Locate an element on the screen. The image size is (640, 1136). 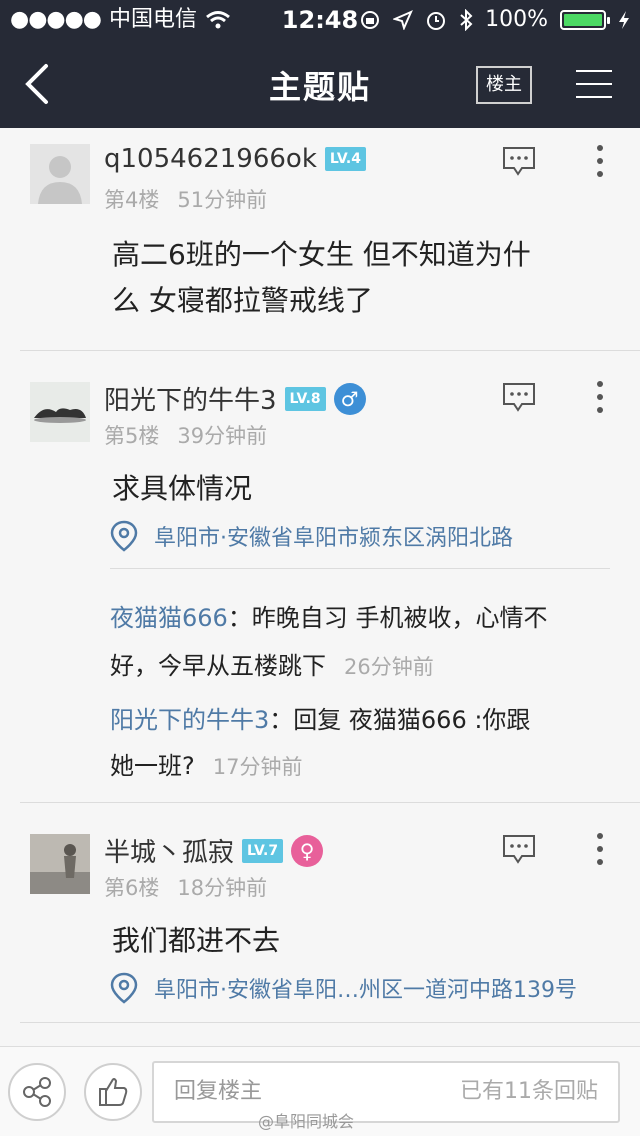
post-body-line: 么 女寝都拉警戒线了 is located at coordinates (242, 300).